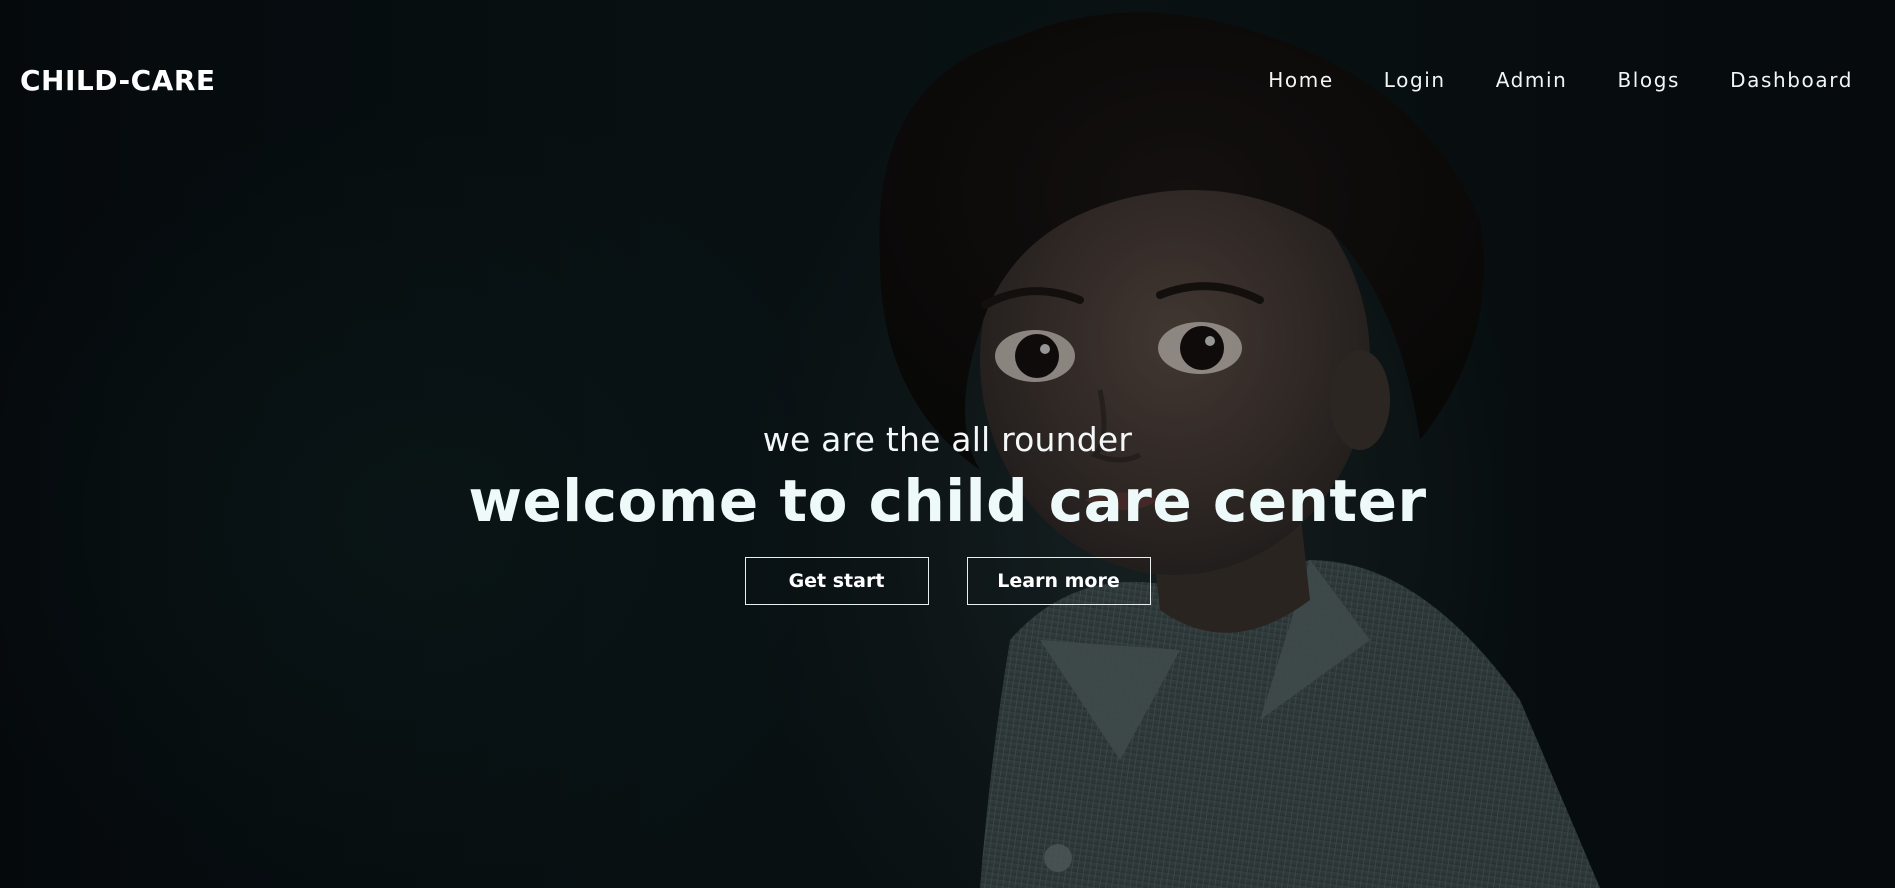 Image resolution: width=1895 pixels, height=888 pixels. I want to click on nav-link-home: Home, so click(1300, 80).